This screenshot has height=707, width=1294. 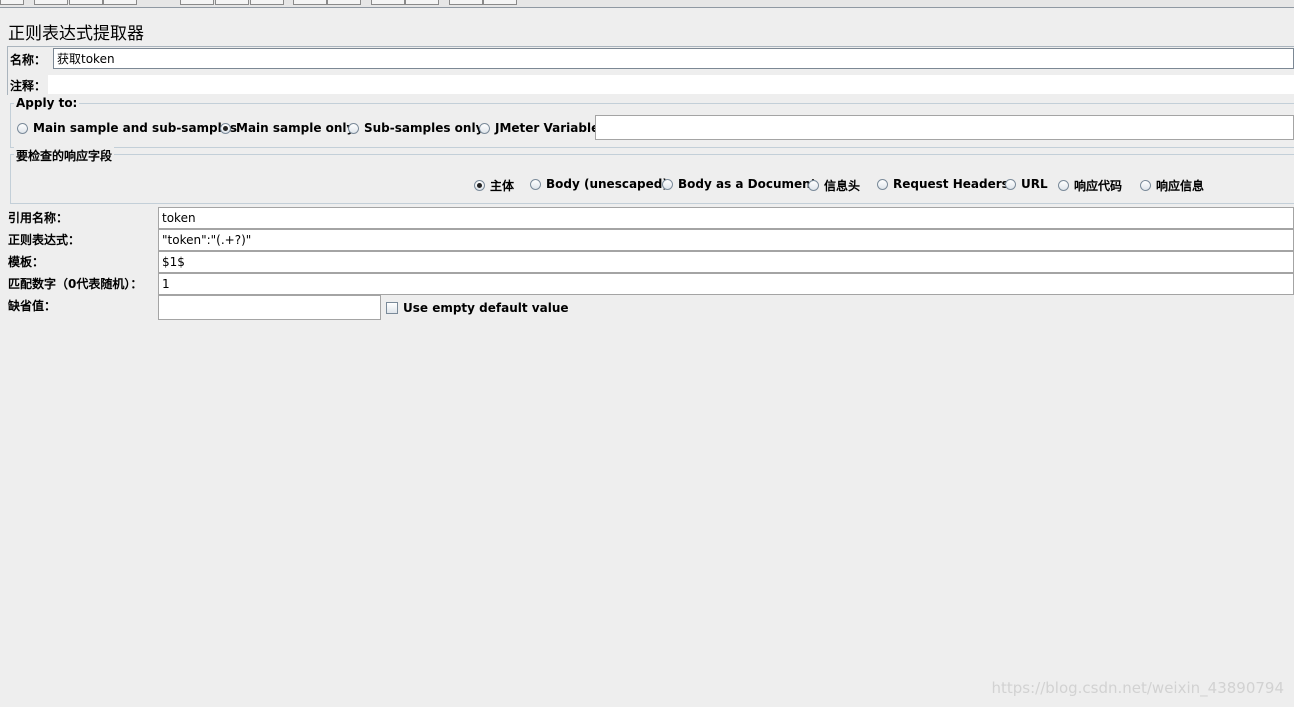 I want to click on field-to-check-legend: 要检查的响应字段, so click(x=64, y=155).